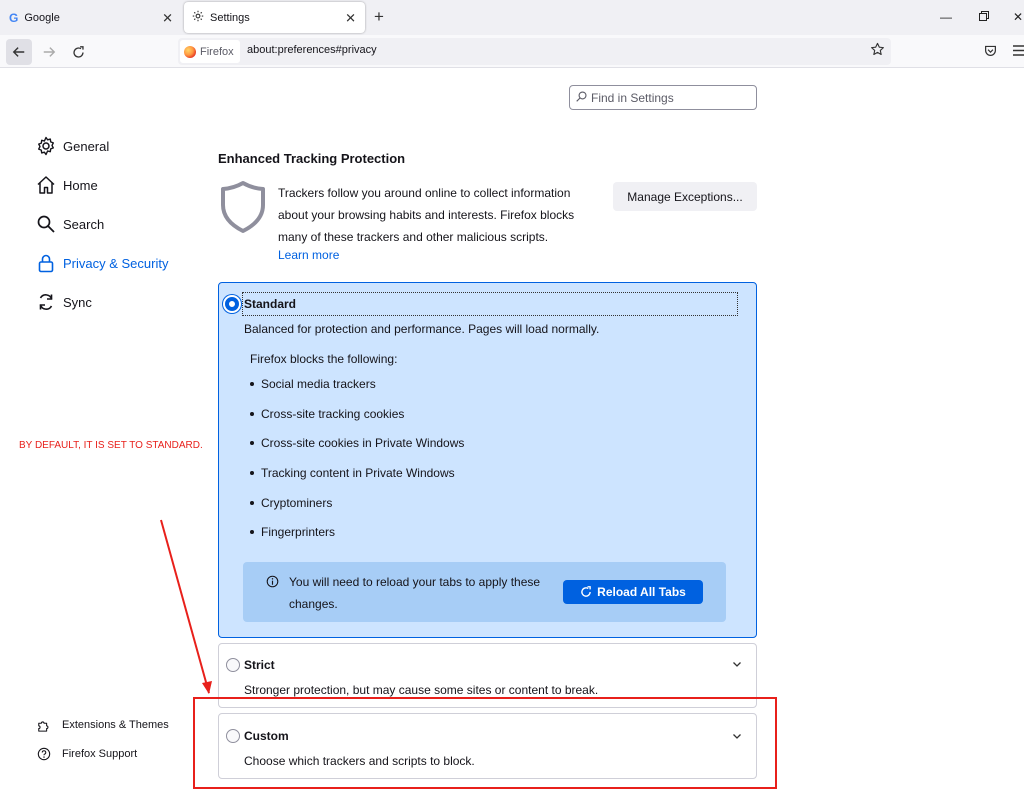 This screenshot has height=797, width=1024. I want to click on list-item: Cross-site tracking cookies, so click(327, 414).